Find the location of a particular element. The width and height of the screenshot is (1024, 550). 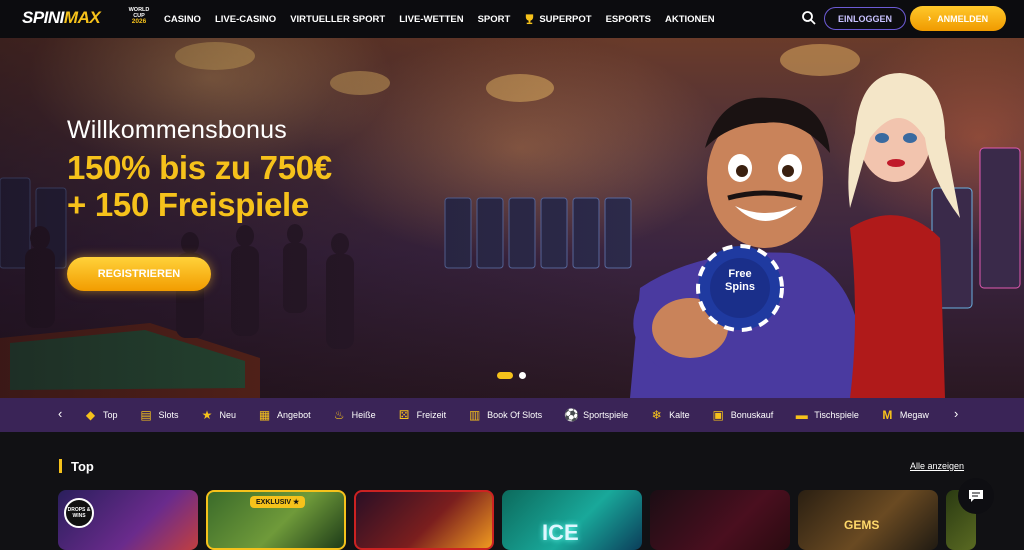

category-label: Top is located at coordinates (110, 415).